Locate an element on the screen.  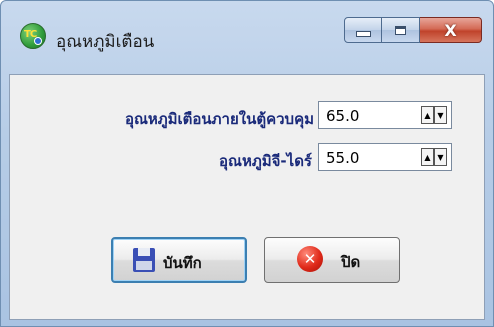
cabinet-temp-spinner: 65.0 ▲ ▼ is located at coordinates (385, 115).